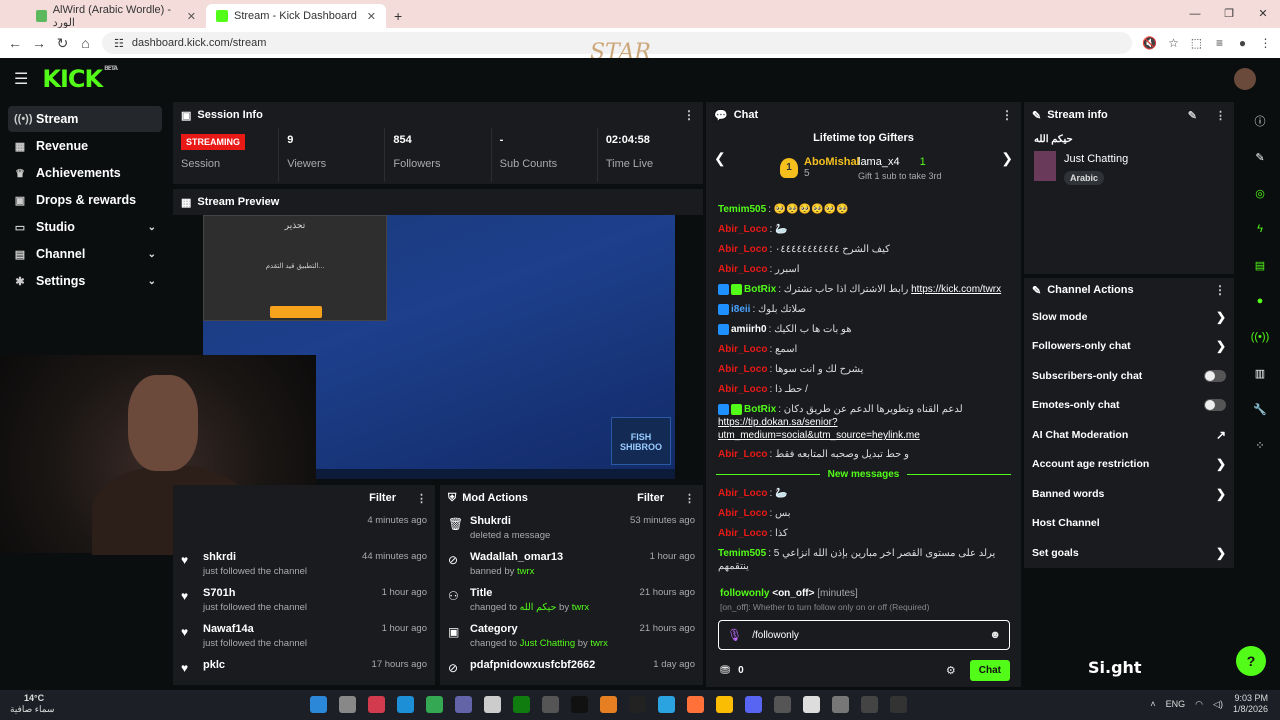 The height and width of the screenshot is (720, 1280). Describe the element at coordinates (1149, 43) in the screenshot. I see `mute-icon: 🔇` at that location.